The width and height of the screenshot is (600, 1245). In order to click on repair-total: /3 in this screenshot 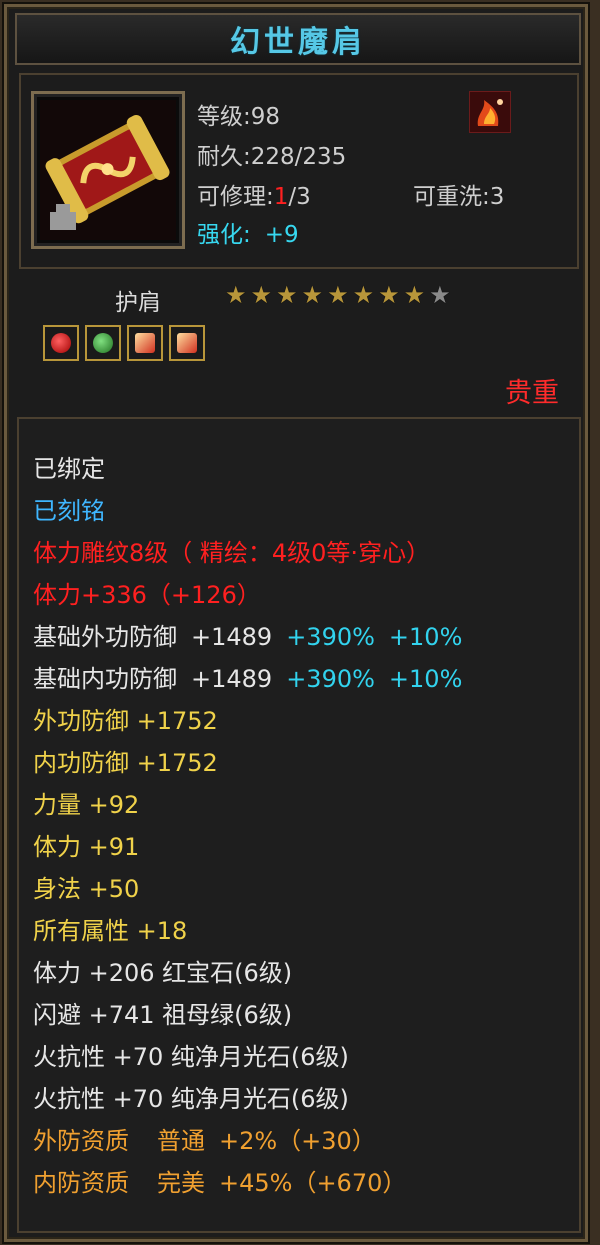, I will do `click(299, 197)`.